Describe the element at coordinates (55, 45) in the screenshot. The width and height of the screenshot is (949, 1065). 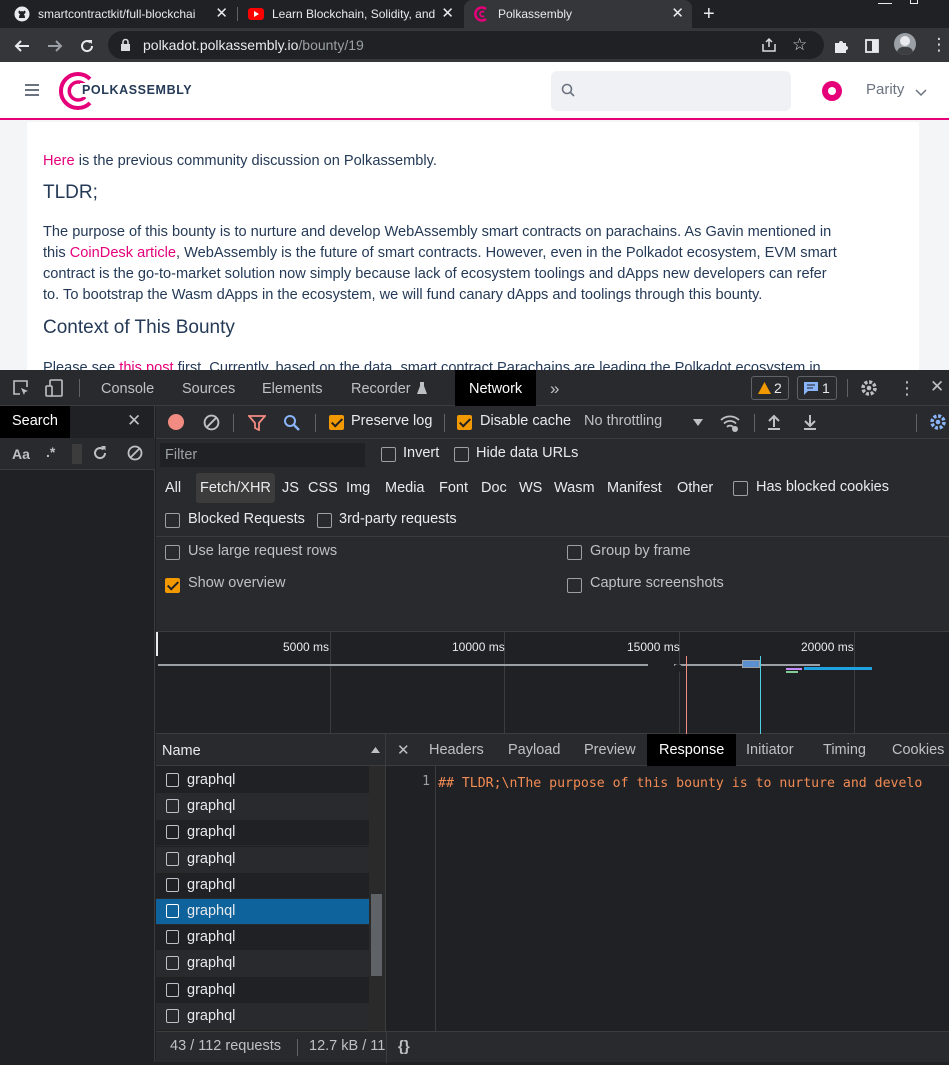
I see `forward-arrow-icon` at that location.